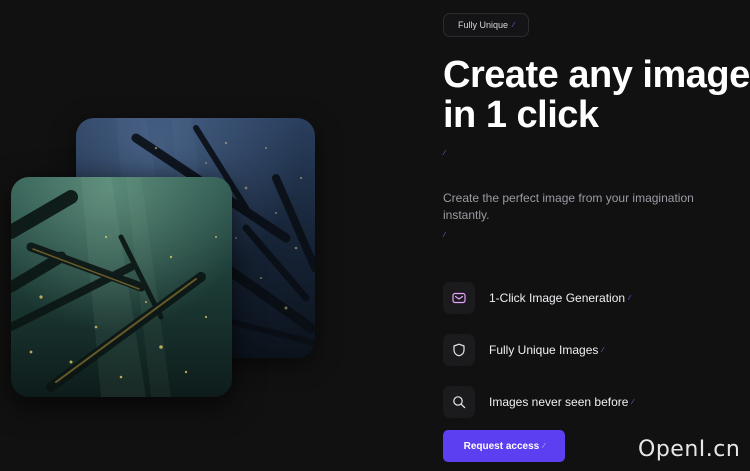 The width and height of the screenshot is (750, 471). Describe the element at coordinates (459, 402) in the screenshot. I see `search-icon` at that location.